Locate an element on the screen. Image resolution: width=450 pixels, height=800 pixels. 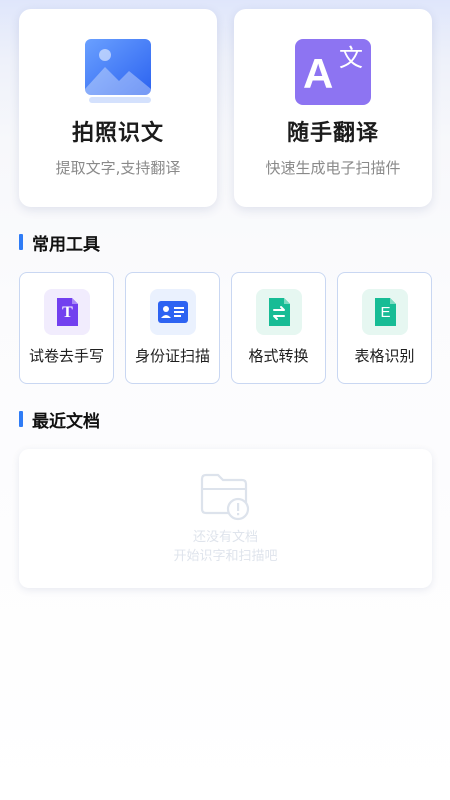
id-card-icon is located at coordinates (173, 312).